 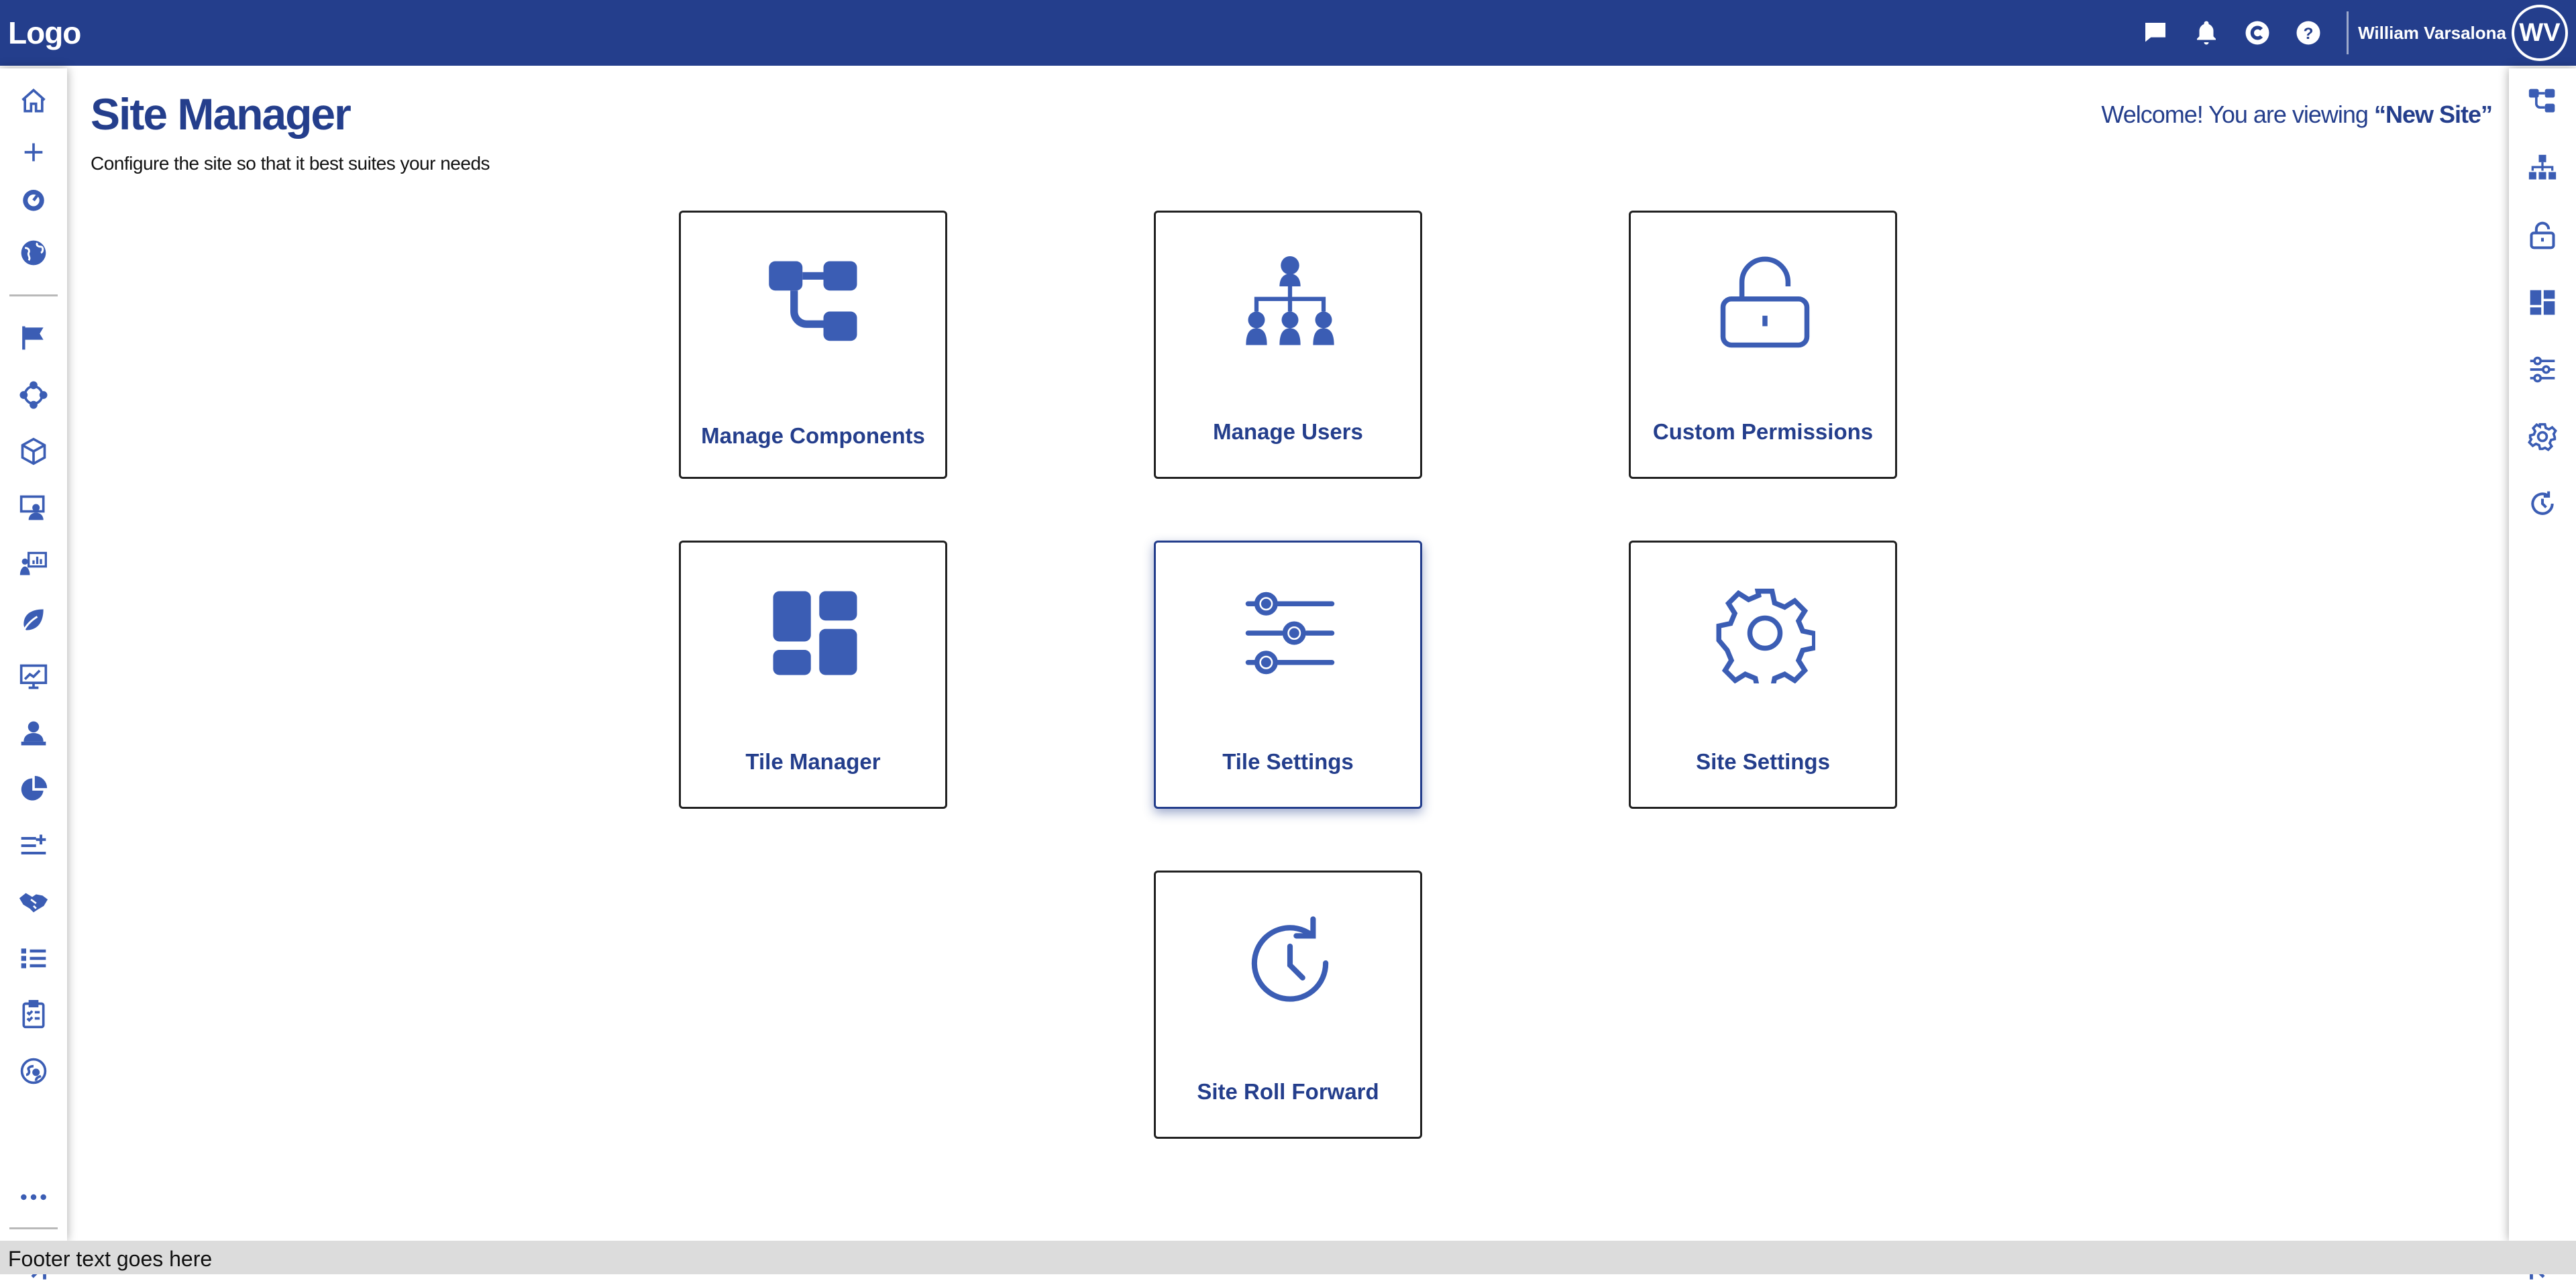 I want to click on cycle-icon, so click(x=33, y=395).